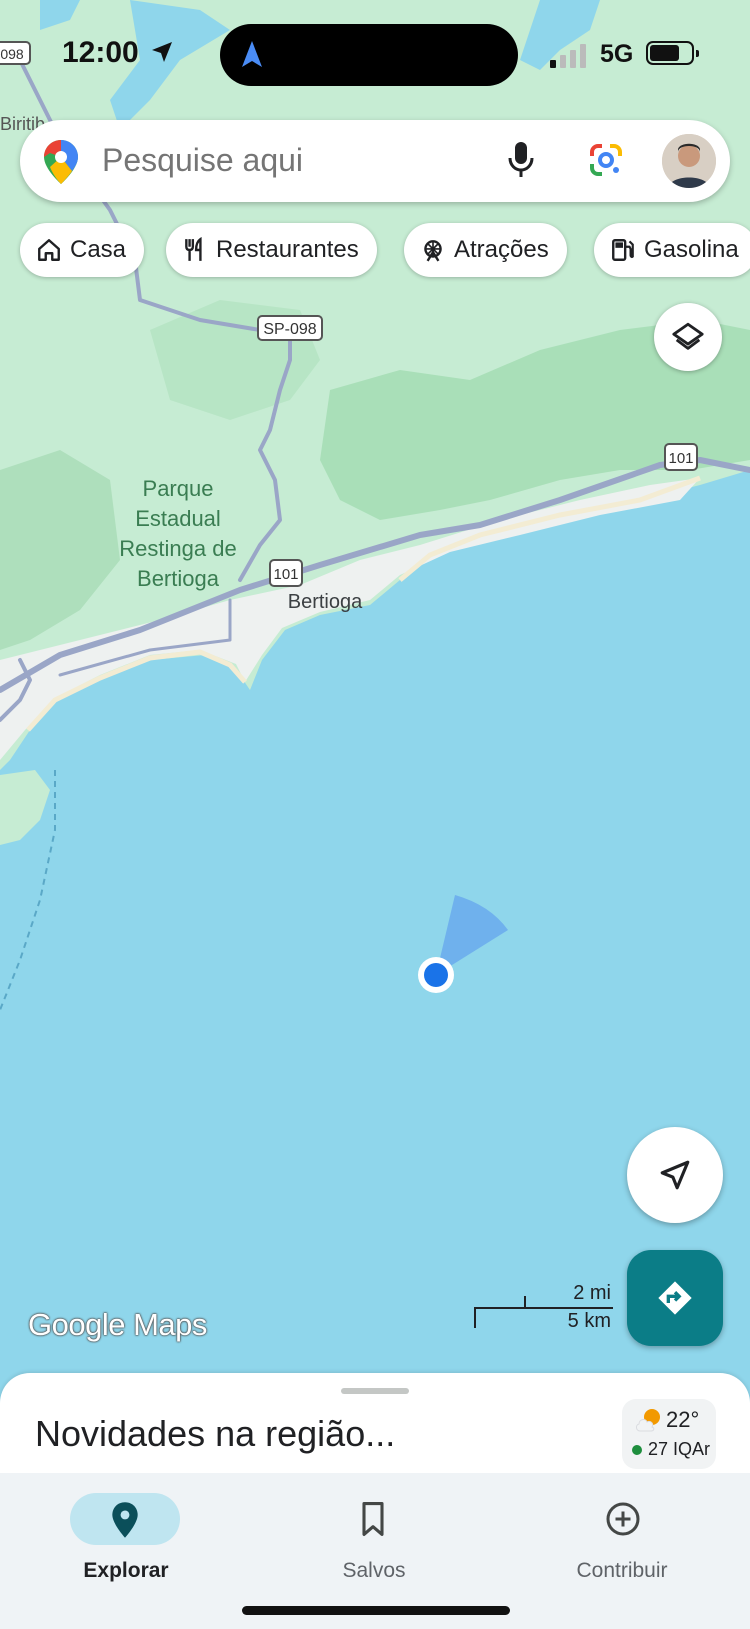 The width and height of the screenshot is (750, 1629). Describe the element at coordinates (501, 249) in the screenshot. I see `chip-label: Atrações` at that location.